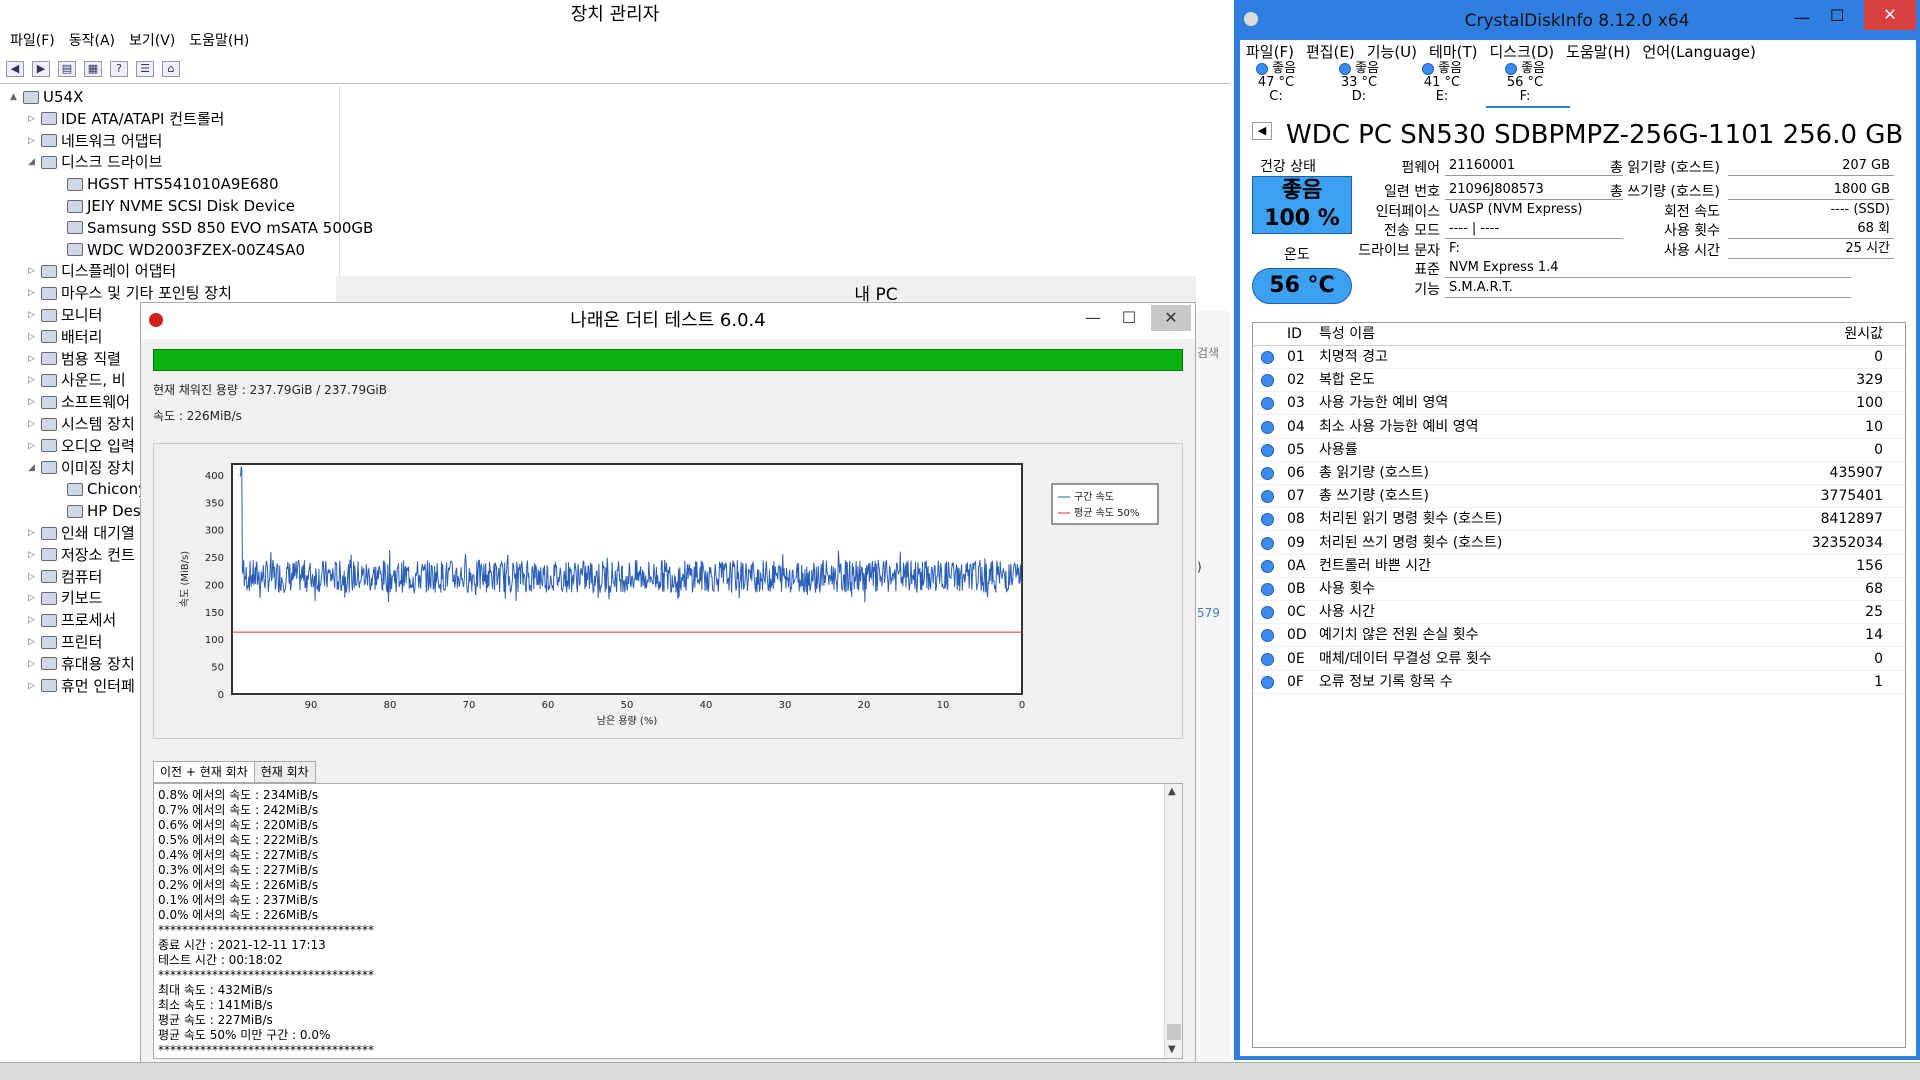 This screenshot has width=1920, height=1080. I want to click on tree-item: ◢ 이미징 장치, so click(81, 468).